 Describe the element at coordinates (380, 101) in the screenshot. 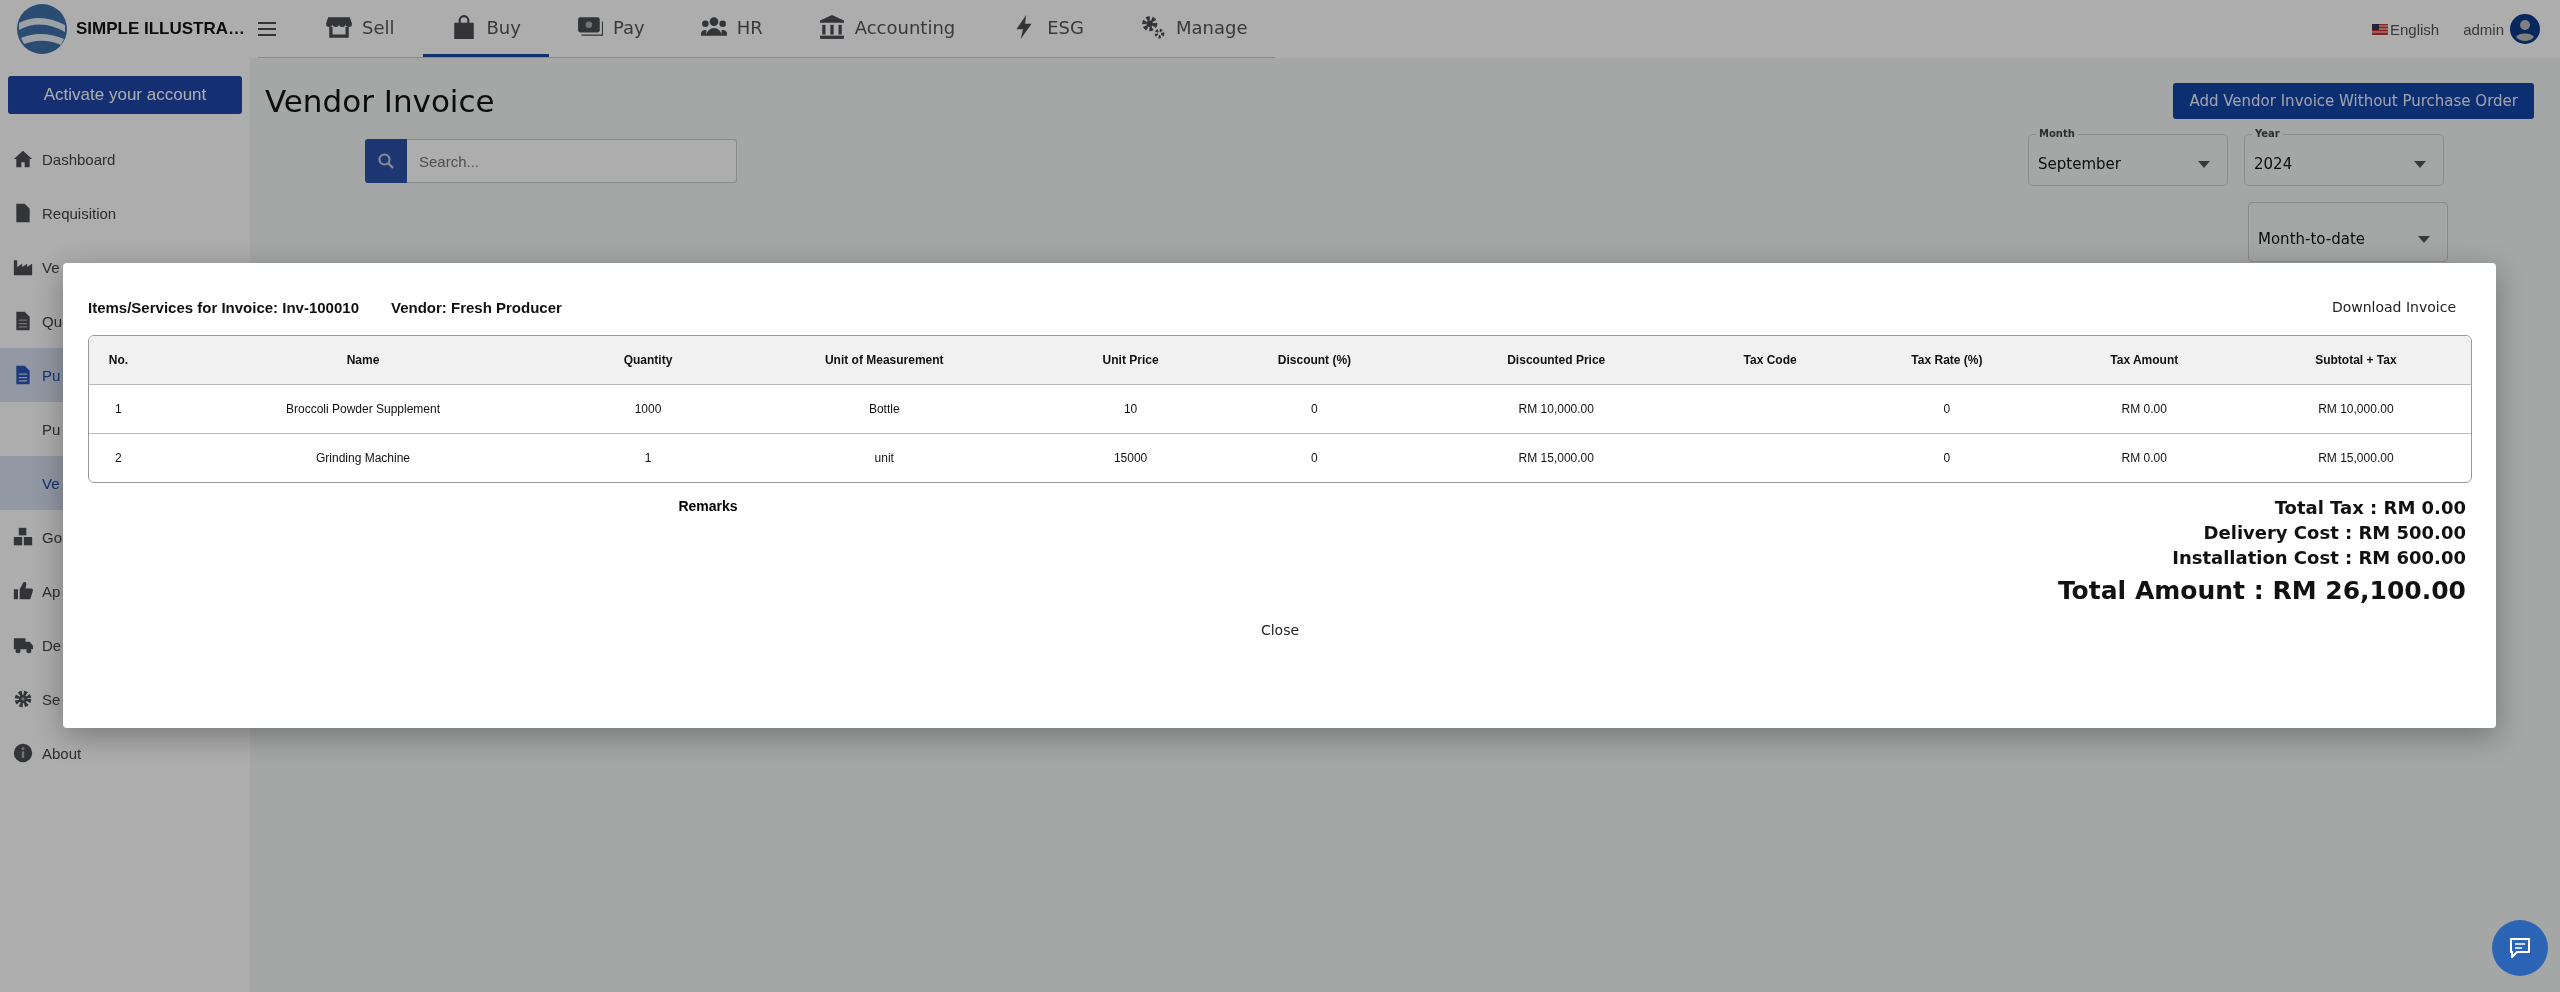

I see `page-title: Vendor Invoice` at that location.